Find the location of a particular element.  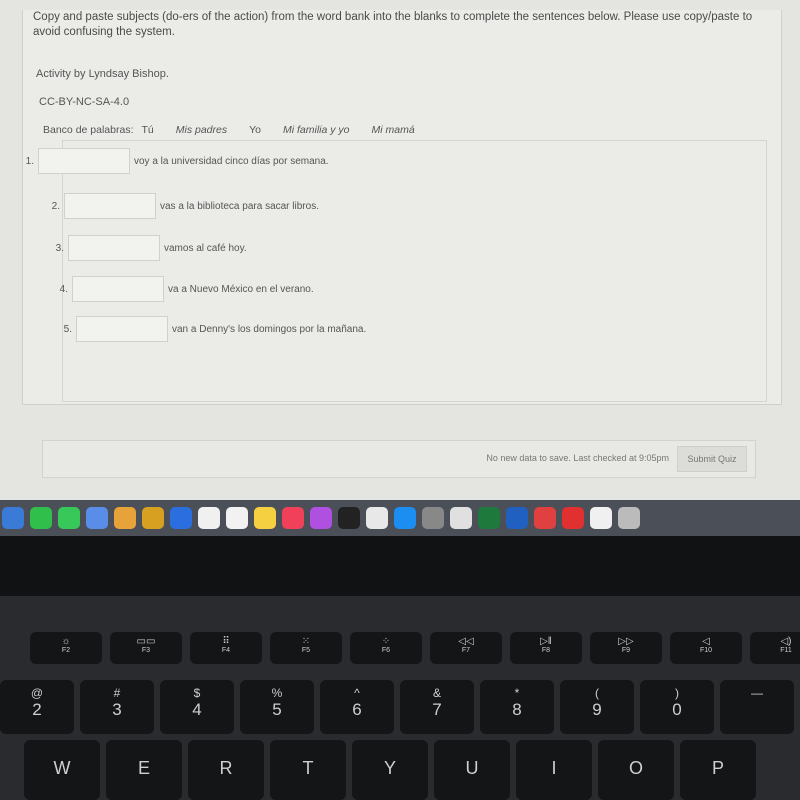

key-label: F5 is located at coordinates (306, 650).